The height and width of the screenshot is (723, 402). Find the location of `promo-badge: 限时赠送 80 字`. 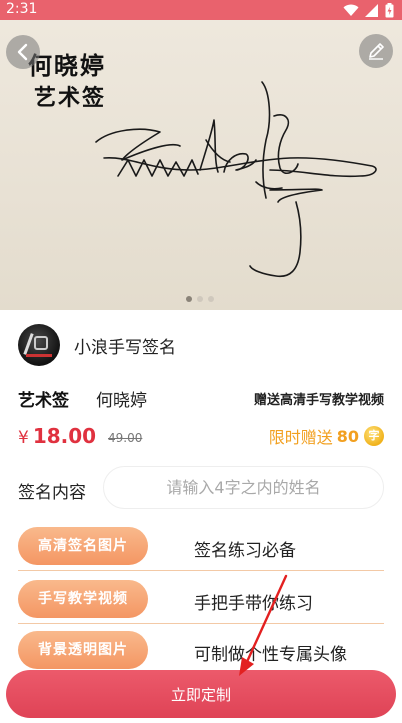

promo-badge: 限时赠送 80 字 is located at coordinates (326, 436).